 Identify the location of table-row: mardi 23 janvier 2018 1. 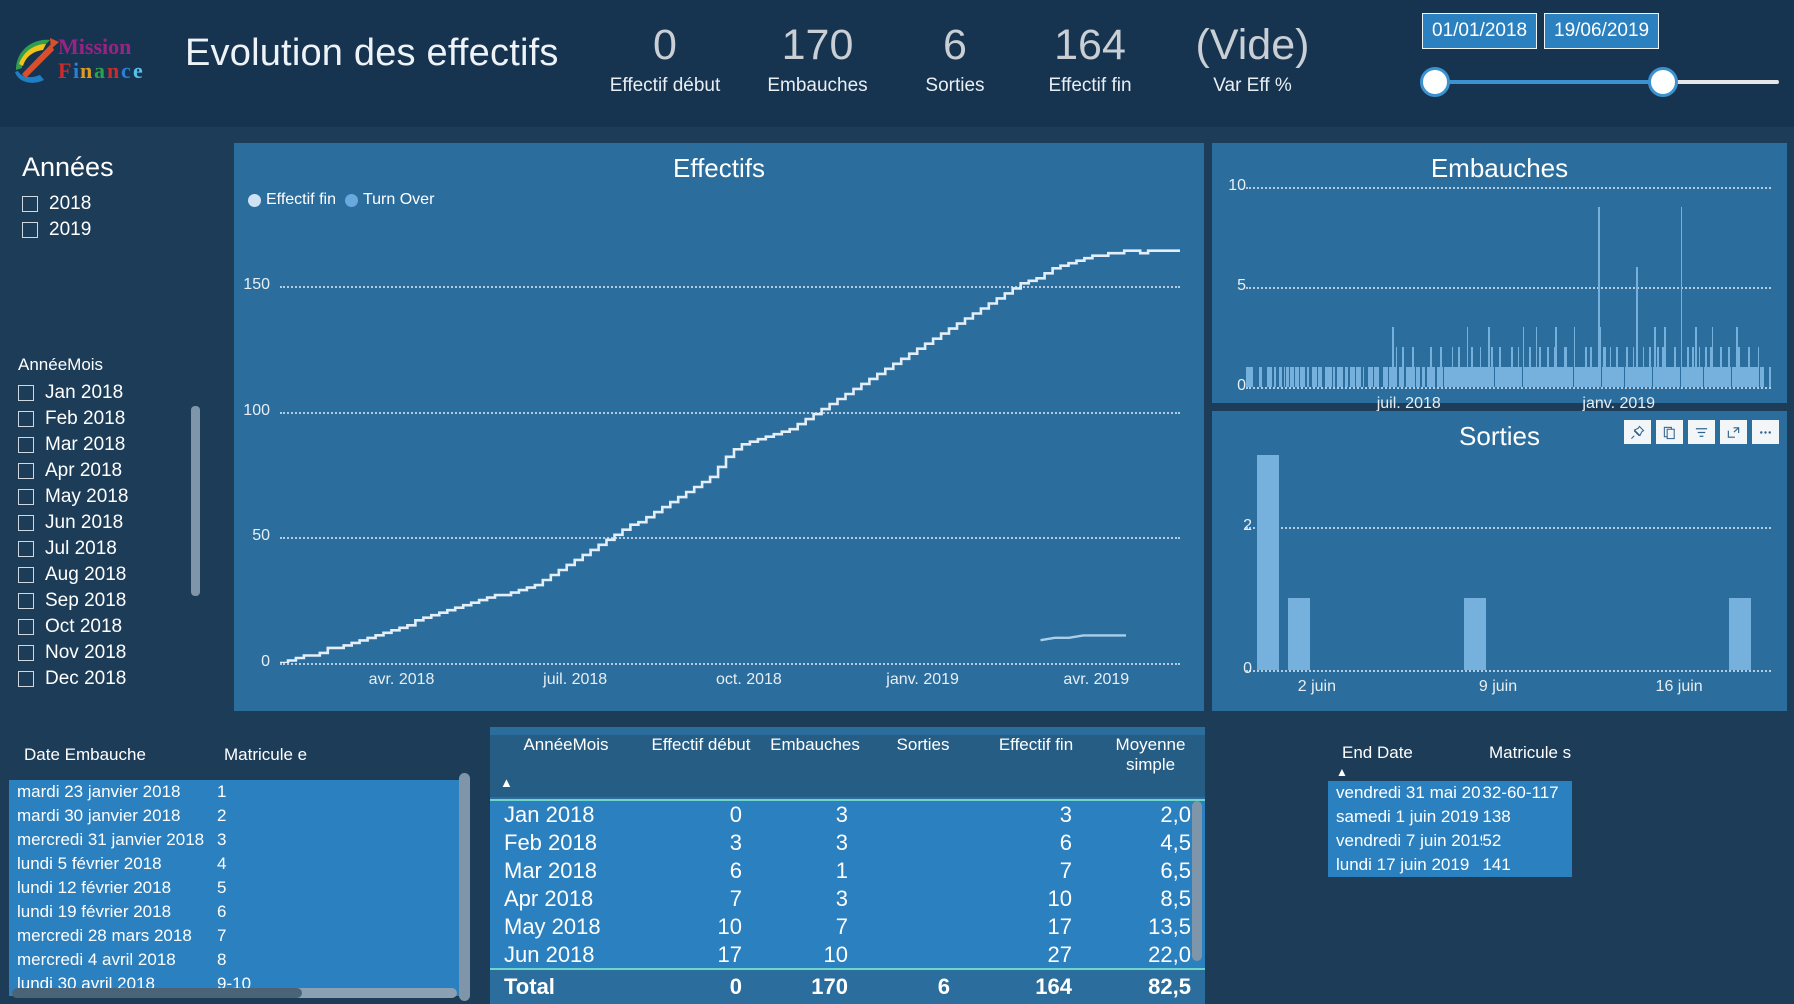
(235, 792).